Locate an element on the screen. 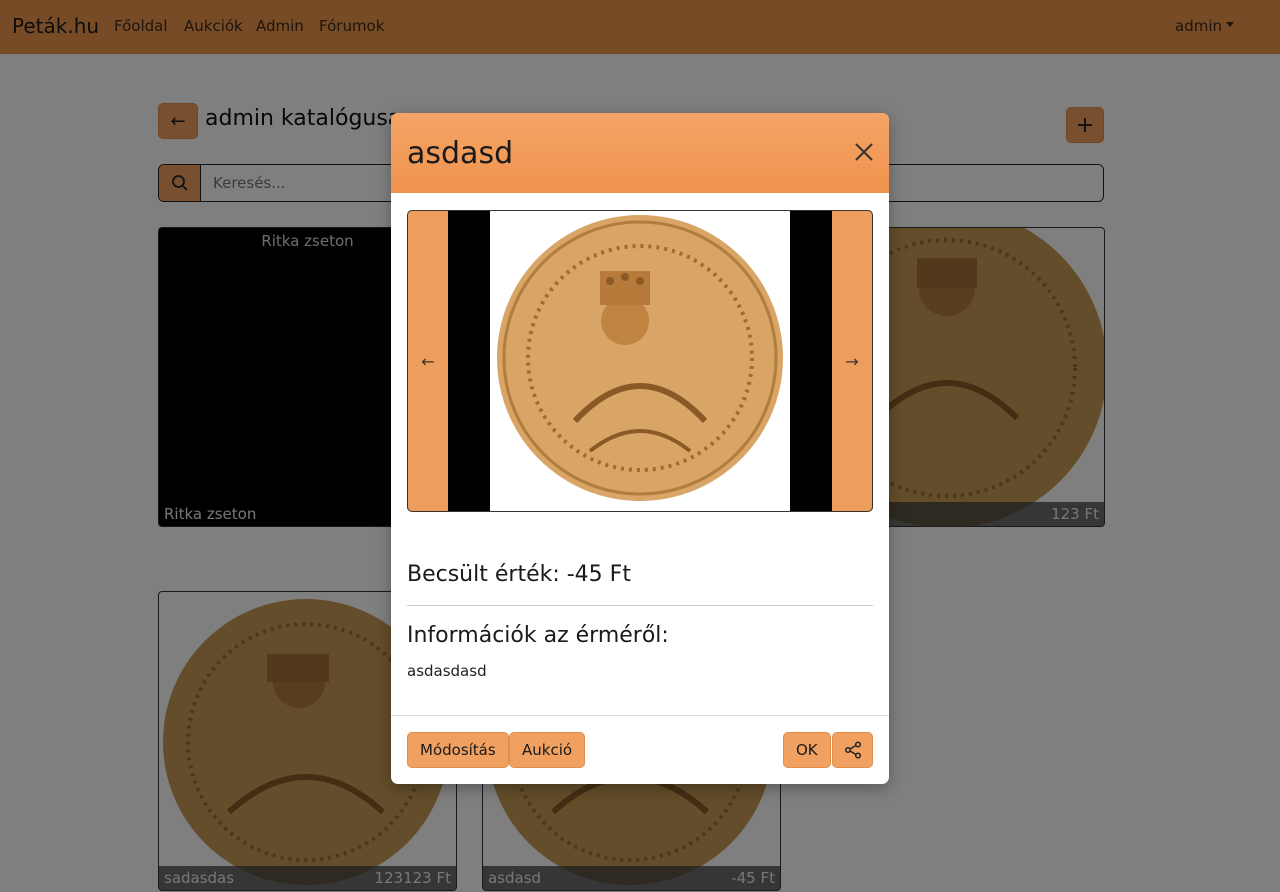 This screenshot has width=1280, height=892. carousel-image is located at coordinates (640, 361).